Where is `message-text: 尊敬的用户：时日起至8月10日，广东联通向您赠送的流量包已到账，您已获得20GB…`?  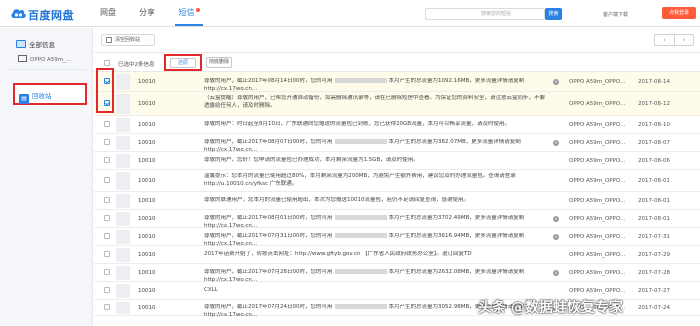 message-text: 尊敬的用户：时日起至8月10日，广东联通向您赠送的流量包已到账，您已获得20GB… is located at coordinates (376, 125).